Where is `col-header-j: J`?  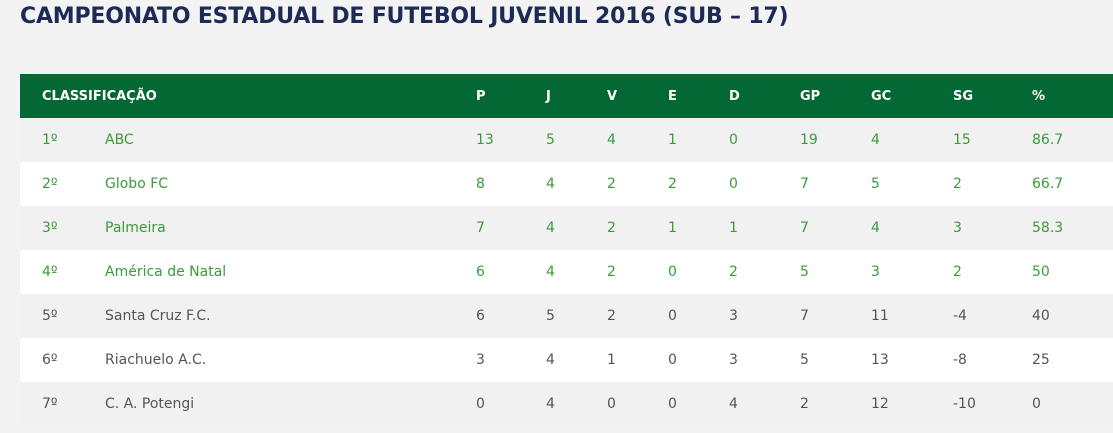
col-header-j: J is located at coordinates (576, 96).